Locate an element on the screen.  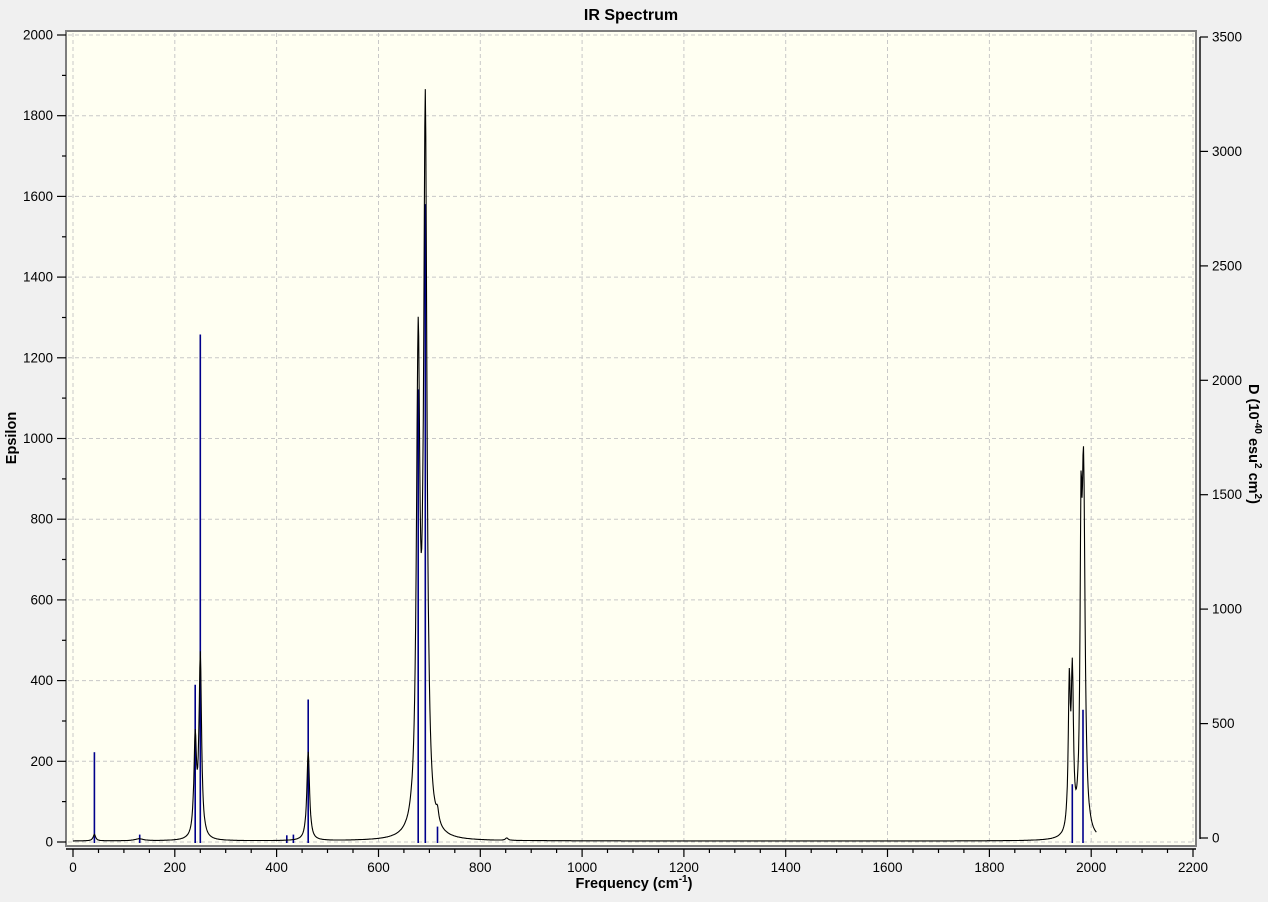
chart-title: IR Spectrum is located at coordinates (631, 15).